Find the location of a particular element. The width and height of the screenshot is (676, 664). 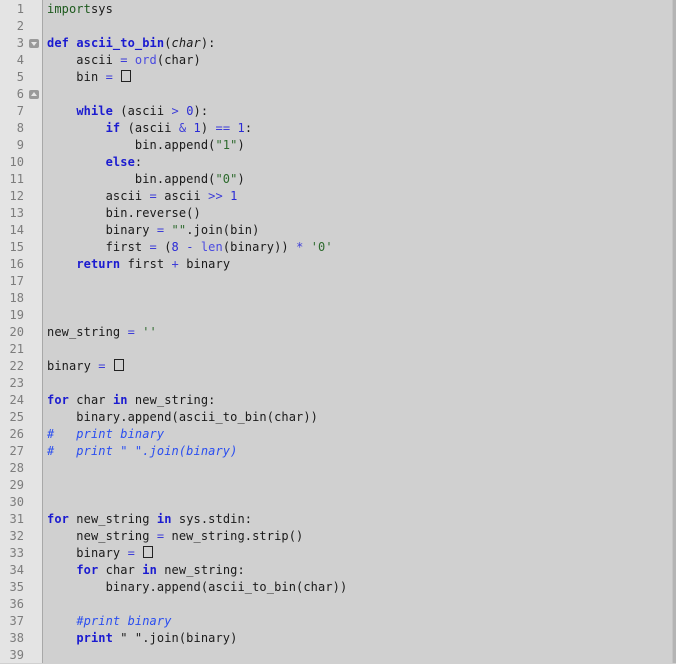

line-number: 8 is located at coordinates (20, 128).